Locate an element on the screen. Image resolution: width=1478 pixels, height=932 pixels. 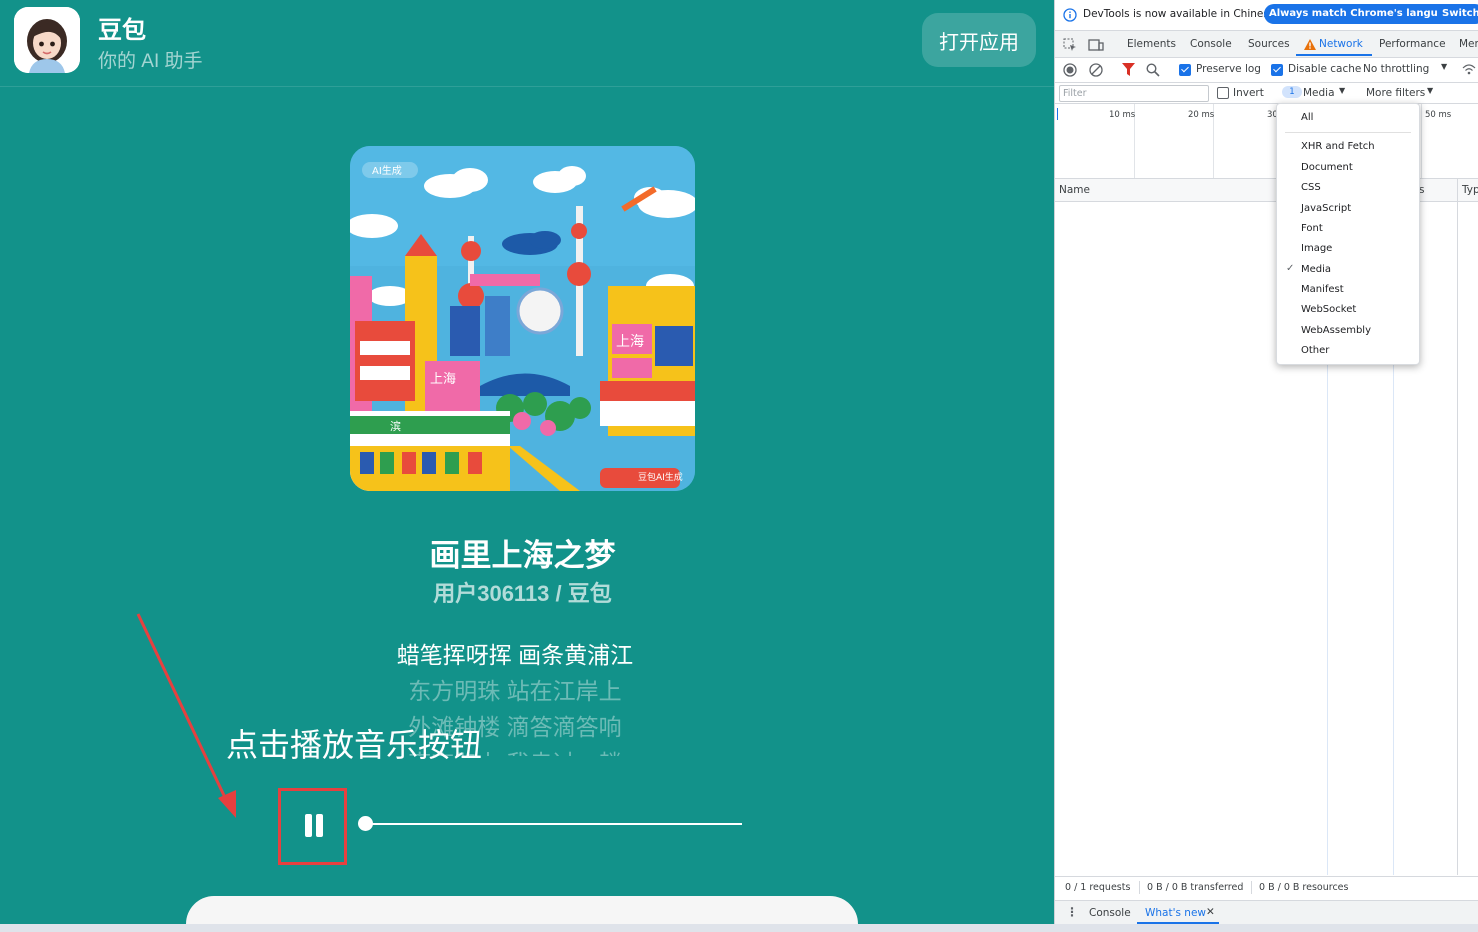
network-conditions-icon is located at coordinates (1469, 69).